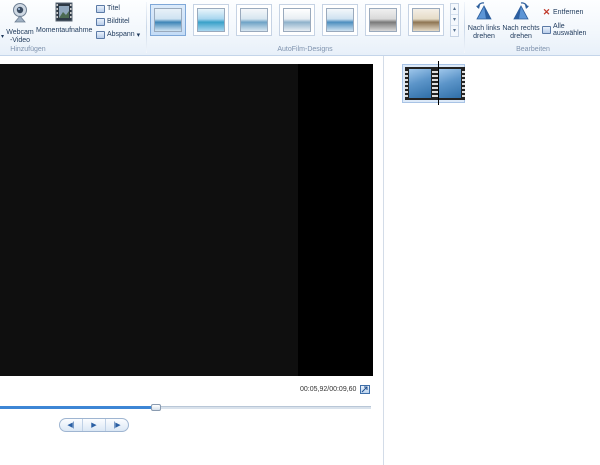 This screenshot has height=465, width=600. I want to click on video-clip, so click(433, 83).